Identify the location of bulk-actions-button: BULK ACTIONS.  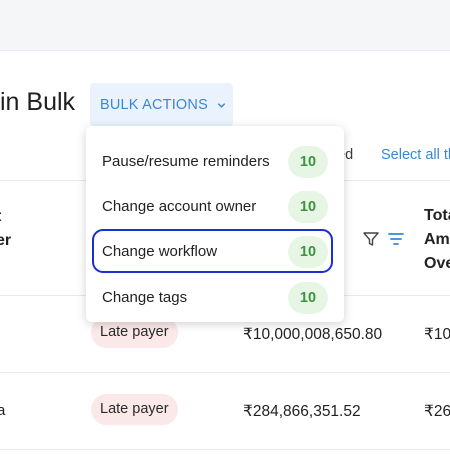
(161, 105).